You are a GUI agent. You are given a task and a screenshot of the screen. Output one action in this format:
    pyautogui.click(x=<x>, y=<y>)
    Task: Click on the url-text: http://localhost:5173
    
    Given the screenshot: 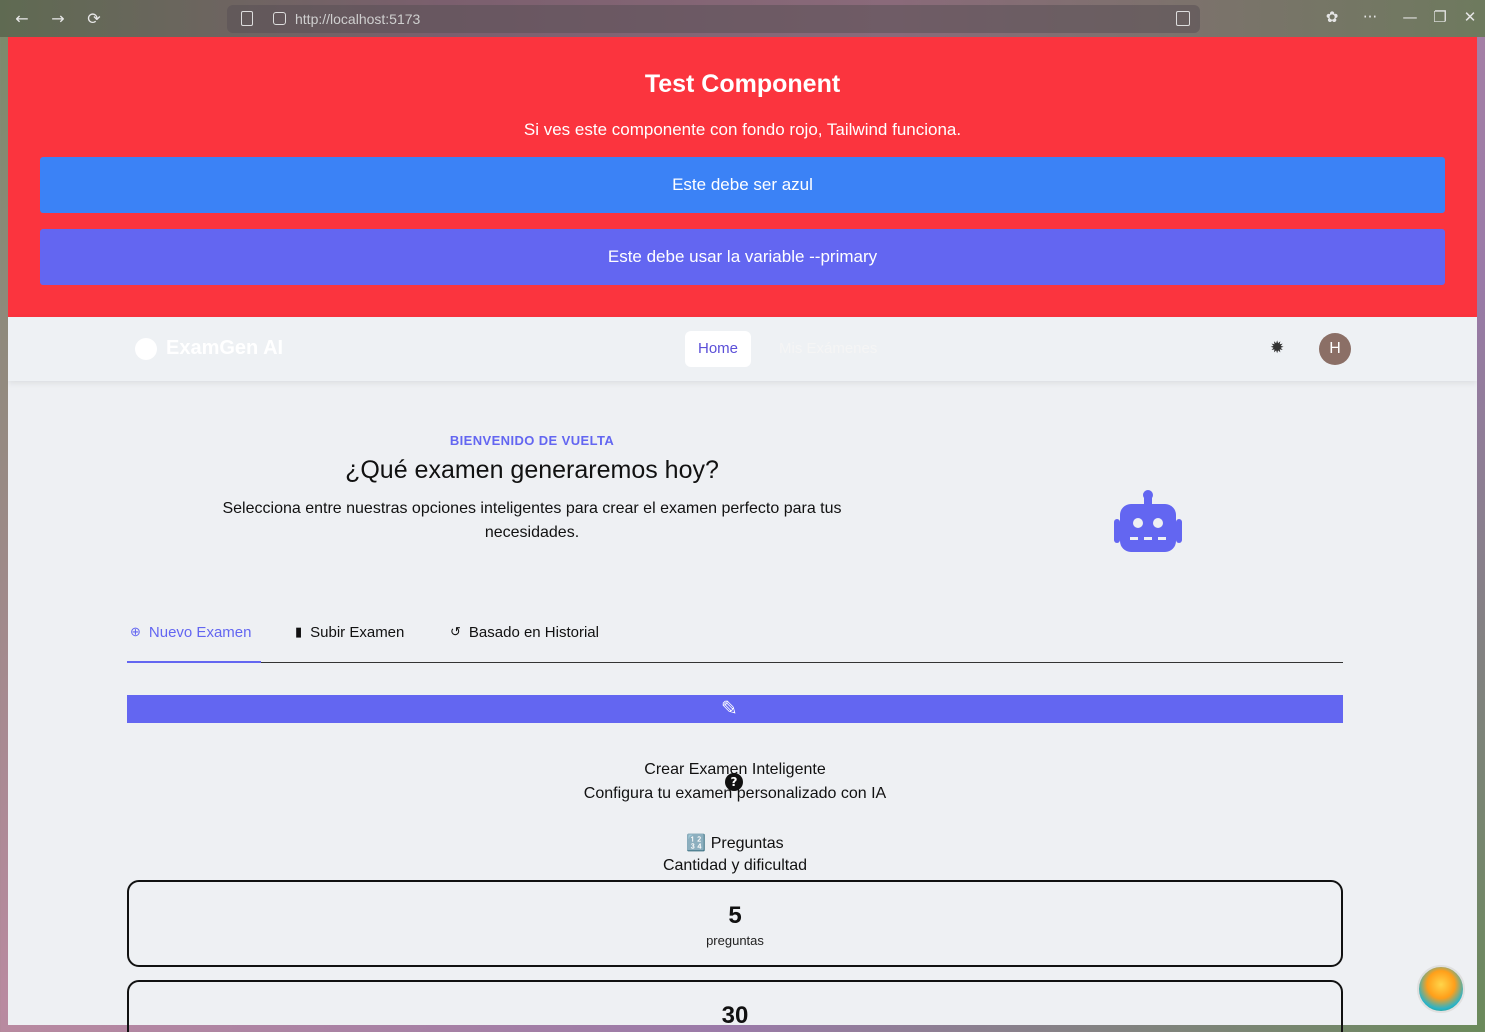 What is the action you would take?
    pyautogui.click(x=358, y=19)
    